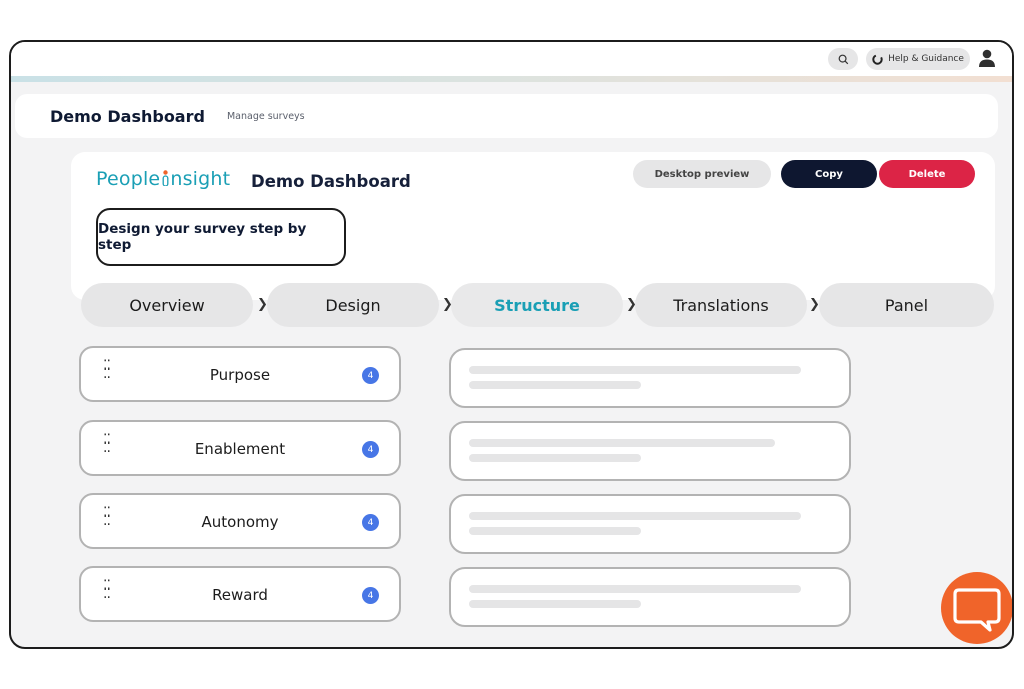  I want to click on item-label: Purpose, so click(240, 375).